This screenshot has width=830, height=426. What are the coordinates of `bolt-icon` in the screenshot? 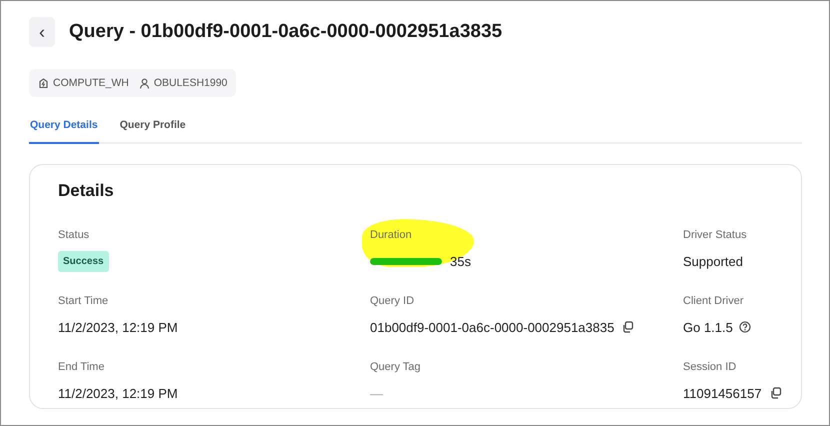 It's located at (43, 83).